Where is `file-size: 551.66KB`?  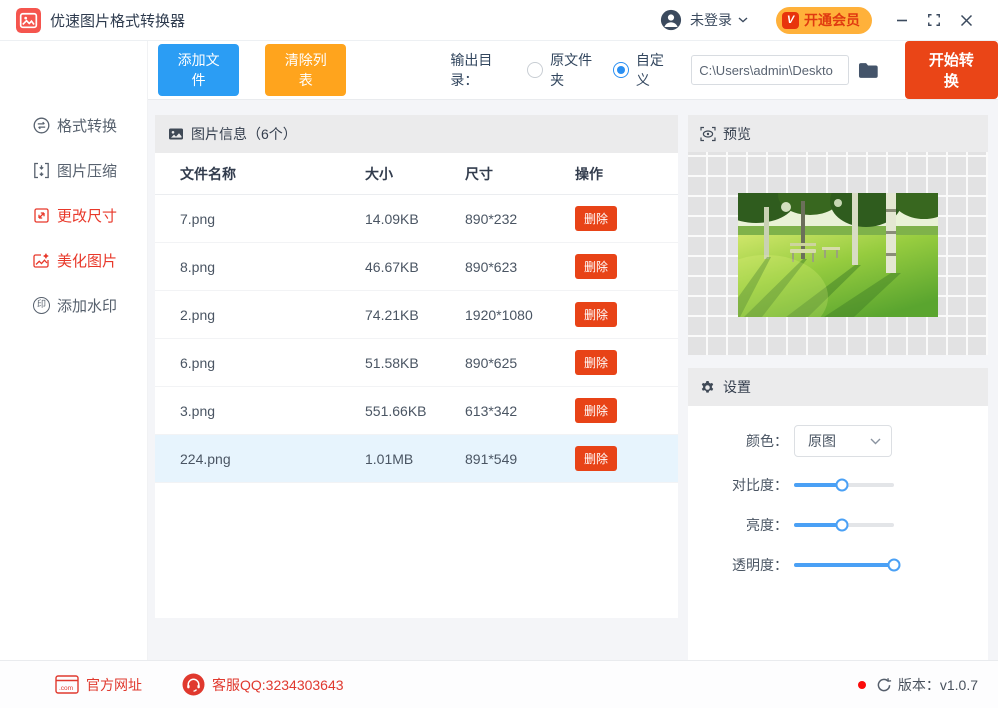 file-size: 551.66KB is located at coordinates (396, 410).